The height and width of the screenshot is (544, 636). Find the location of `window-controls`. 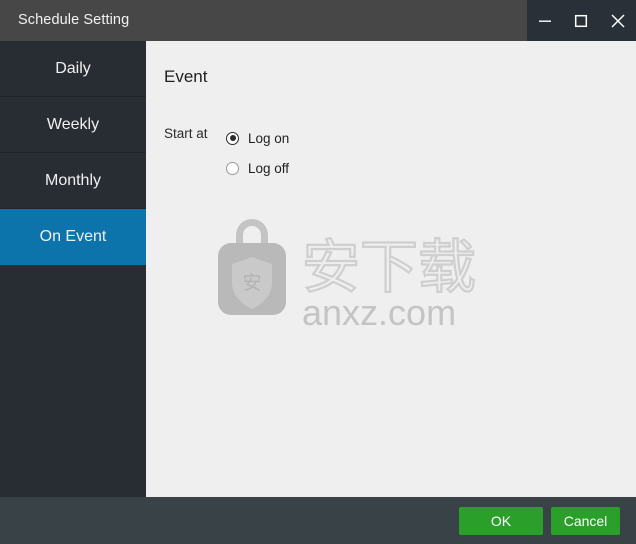

window-controls is located at coordinates (581, 20).